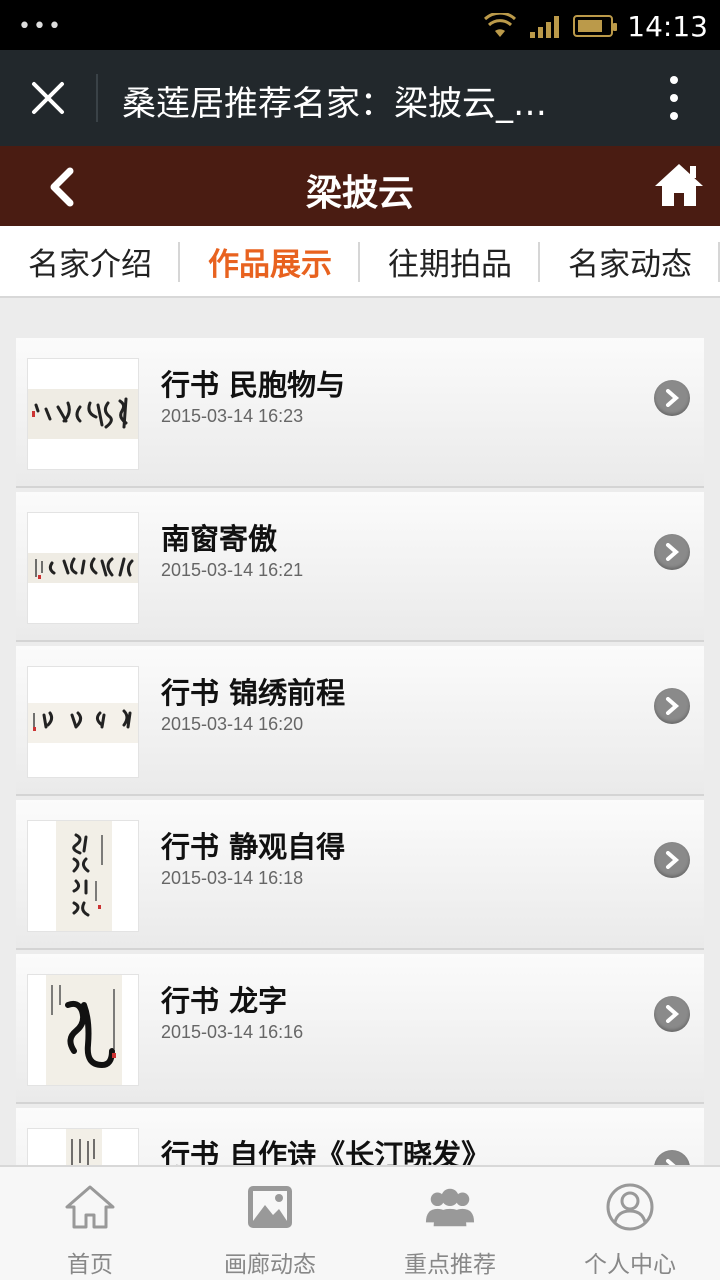  What do you see at coordinates (97, 98) in the screenshot?
I see `title-divider` at bounding box center [97, 98].